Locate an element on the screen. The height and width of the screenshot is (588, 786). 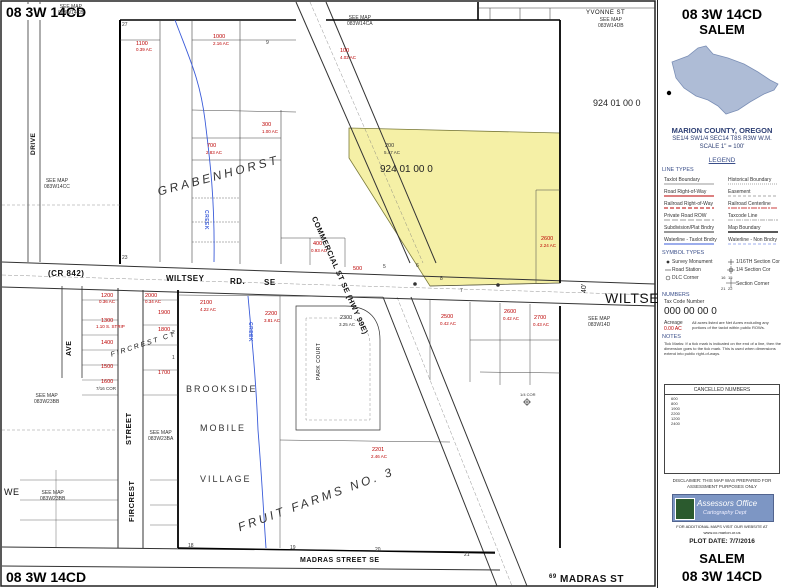
legend-title: LEGEND is located at coordinates (722, 160).